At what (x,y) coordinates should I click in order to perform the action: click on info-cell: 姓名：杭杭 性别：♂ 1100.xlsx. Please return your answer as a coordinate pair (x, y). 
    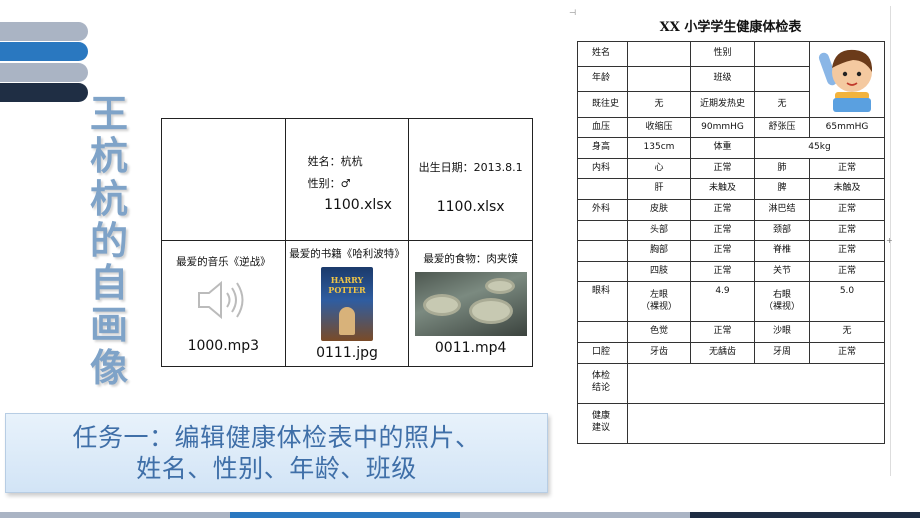
    Looking at the image, I should click on (347, 179).